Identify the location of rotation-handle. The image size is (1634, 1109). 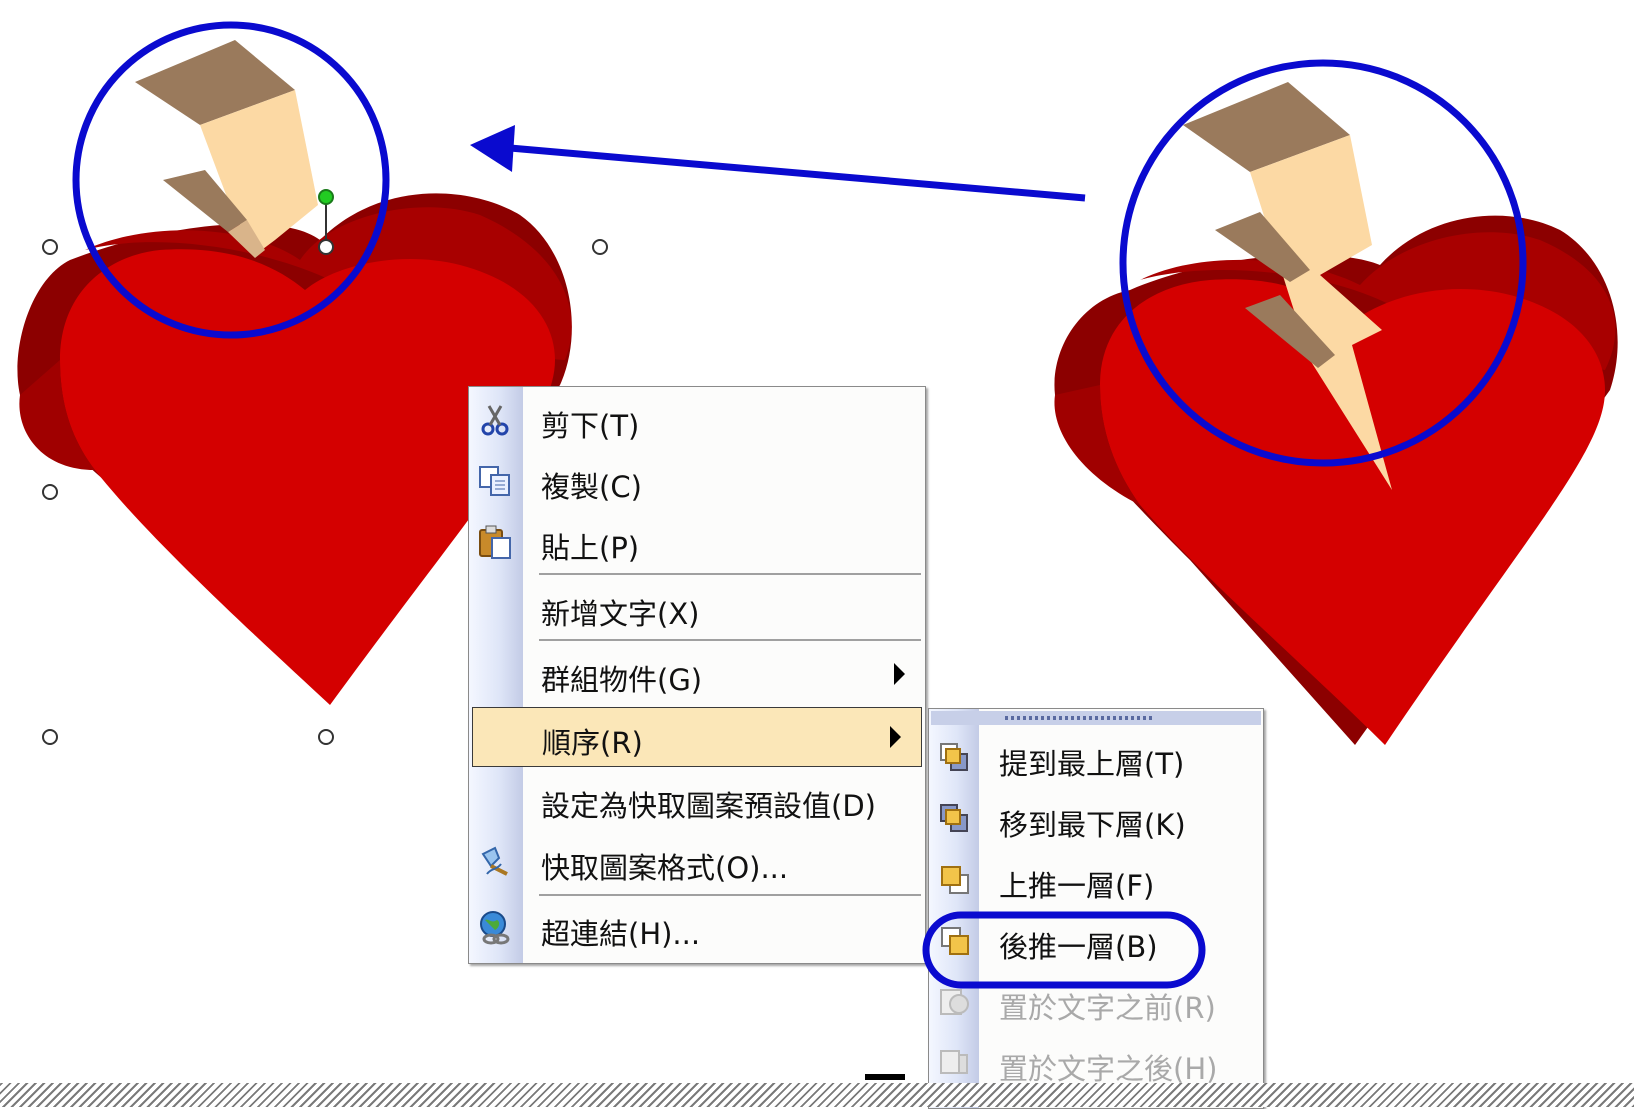
(326, 197).